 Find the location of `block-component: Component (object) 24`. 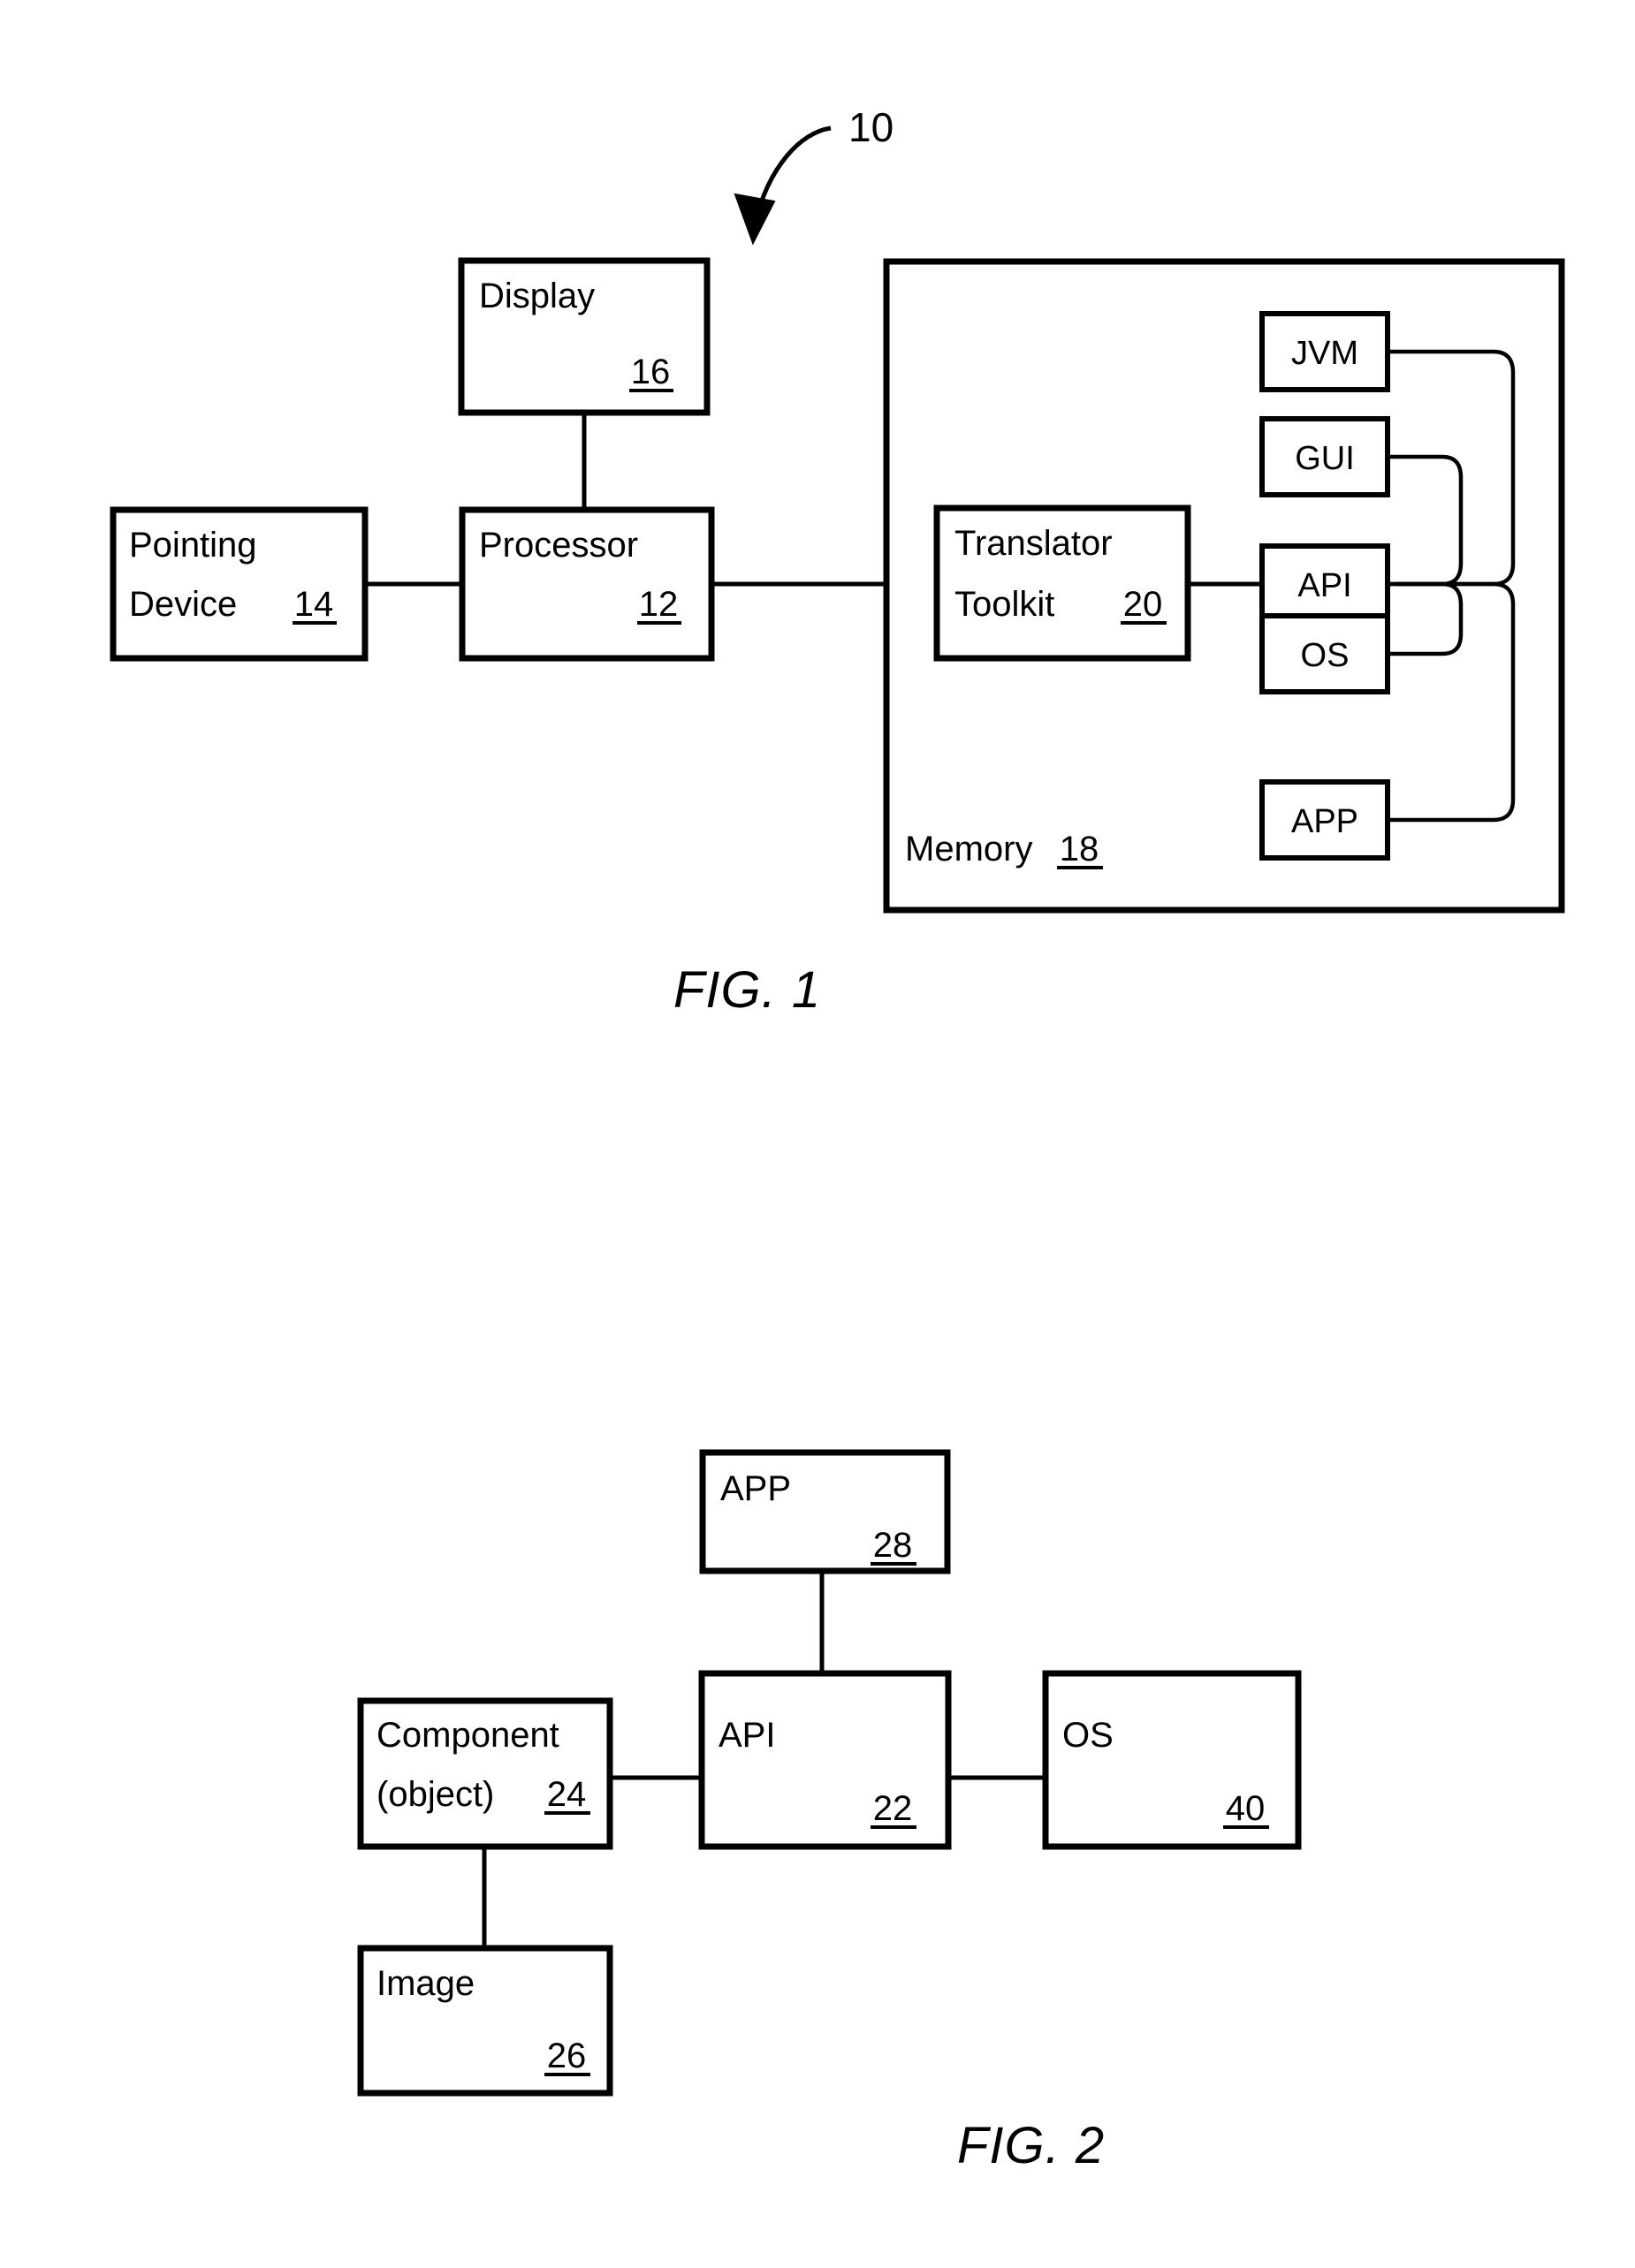

block-component: Component (object) 24 is located at coordinates (485, 1773).